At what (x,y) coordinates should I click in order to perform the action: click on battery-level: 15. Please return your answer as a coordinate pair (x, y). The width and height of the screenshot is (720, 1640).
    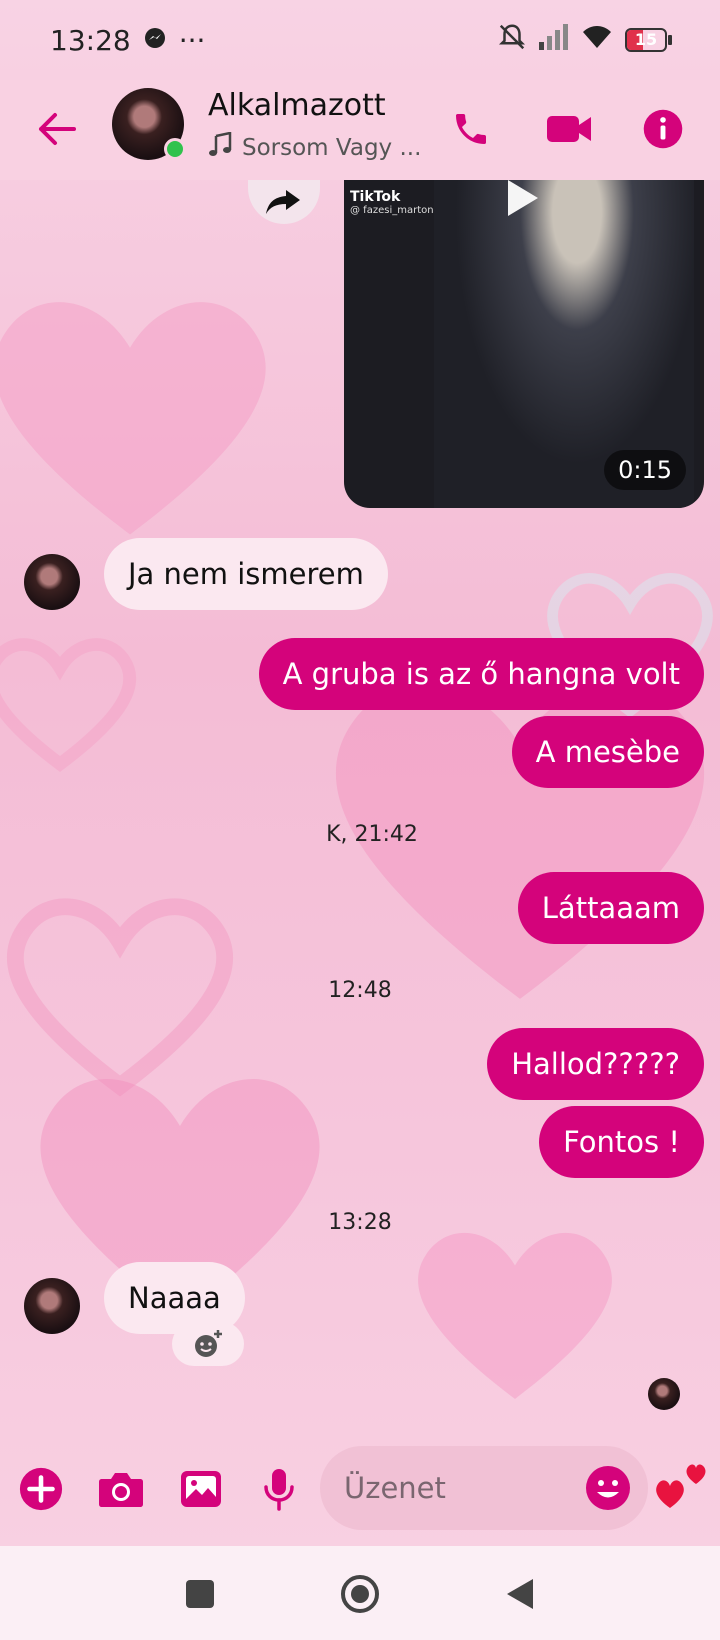
    Looking at the image, I should click on (646, 39).